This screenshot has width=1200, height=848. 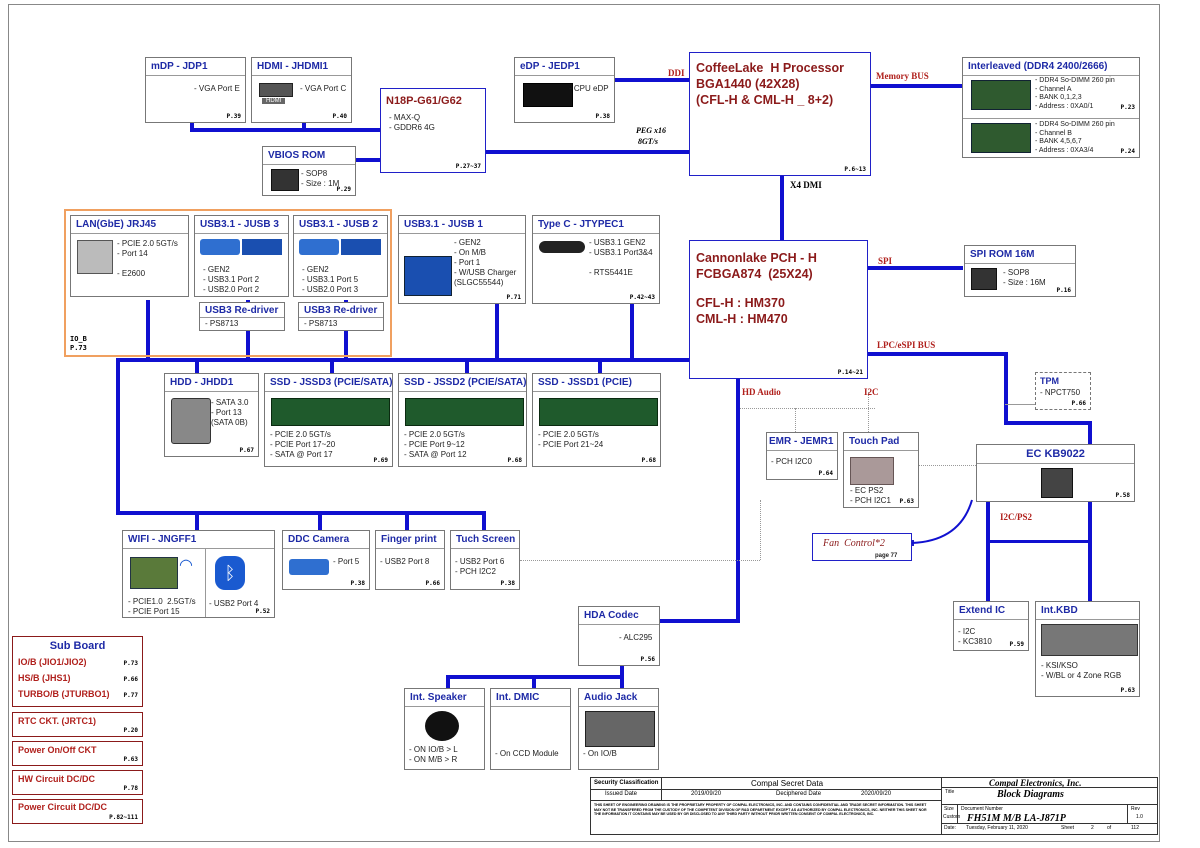 What do you see at coordinates (651, 130) in the screenshot?
I see `label-peg: PEG x16` at bounding box center [651, 130].